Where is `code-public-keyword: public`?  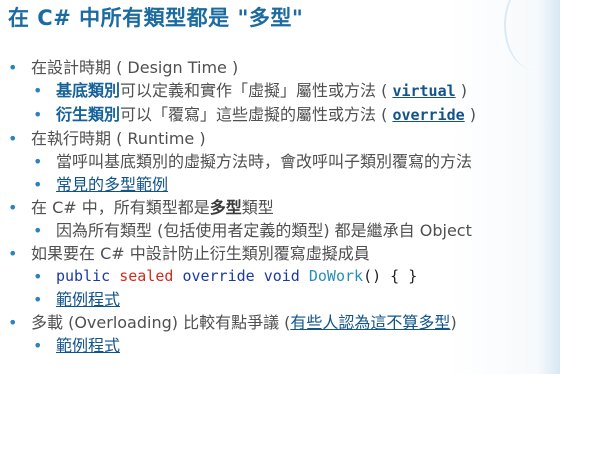
code-public-keyword: public is located at coordinates (83, 276).